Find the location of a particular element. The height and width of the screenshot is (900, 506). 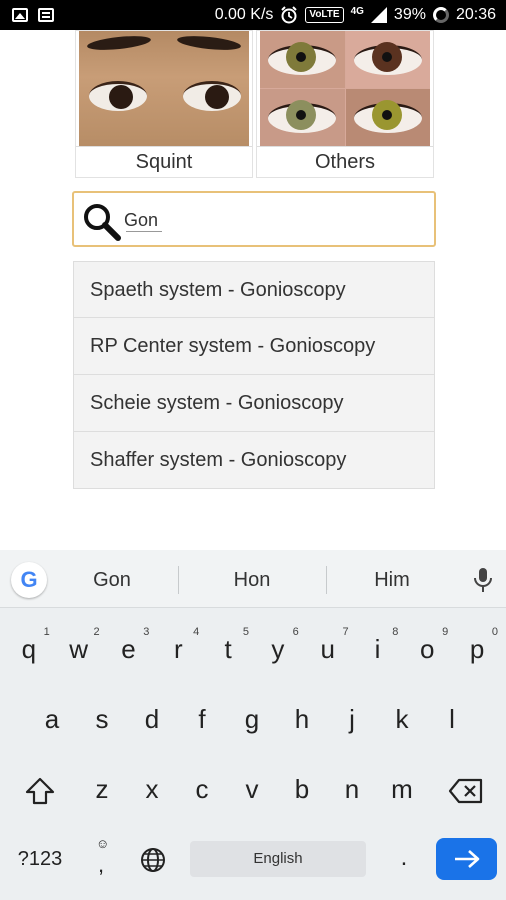

key-w: w2 is located at coordinates (79, 650).